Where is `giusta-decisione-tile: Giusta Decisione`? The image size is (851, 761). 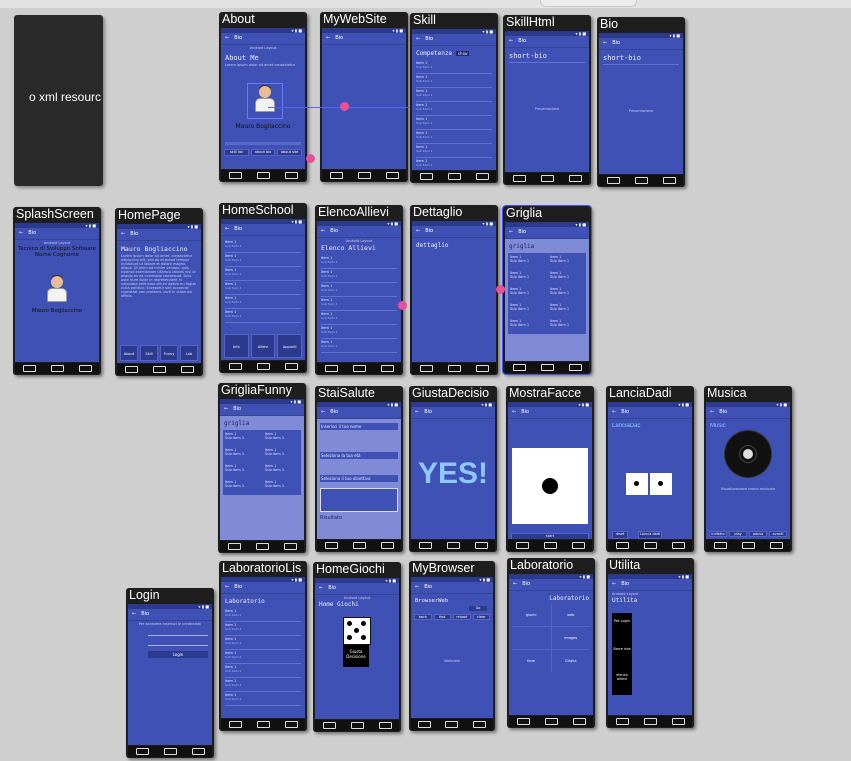
giusta-decisione-tile: Giusta Decisione is located at coordinates (356, 656).